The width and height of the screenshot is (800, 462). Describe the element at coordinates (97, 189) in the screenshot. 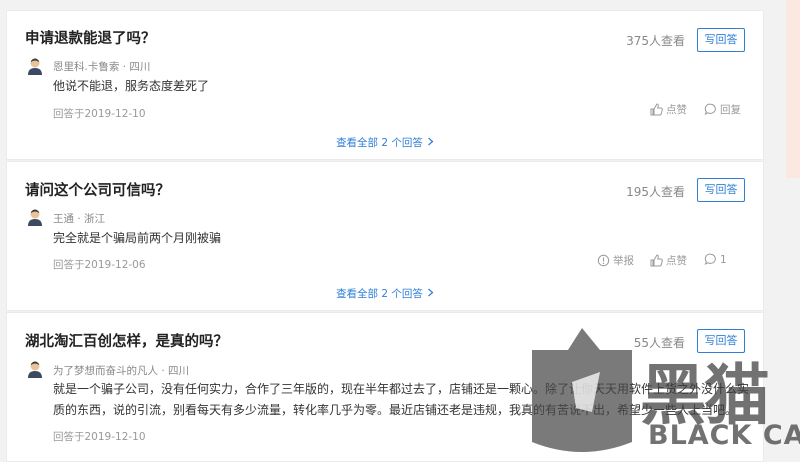

I see `question-title: 请问这个公司可信吗？` at that location.